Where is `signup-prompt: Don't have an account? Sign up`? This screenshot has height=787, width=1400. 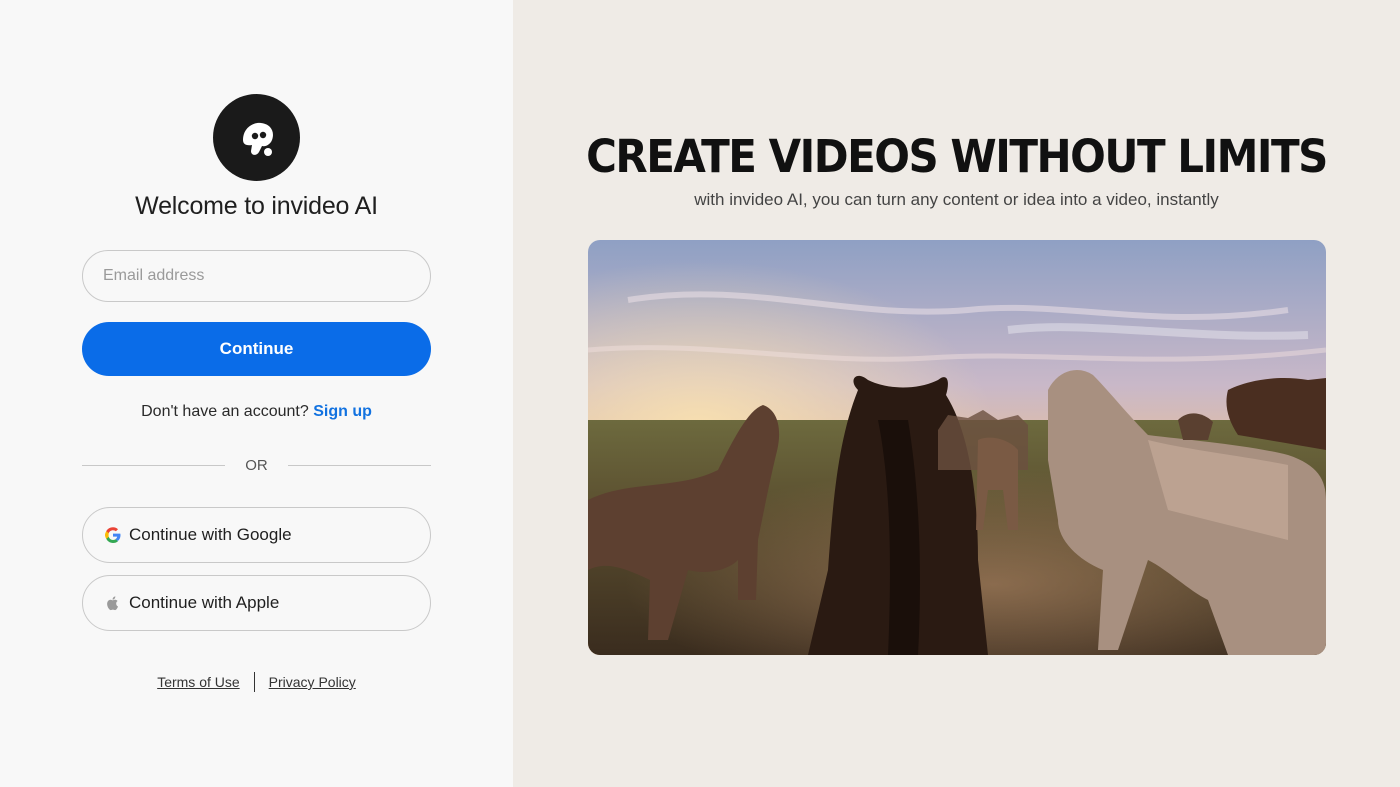 signup-prompt: Don't have an account? Sign up is located at coordinates (256, 412).